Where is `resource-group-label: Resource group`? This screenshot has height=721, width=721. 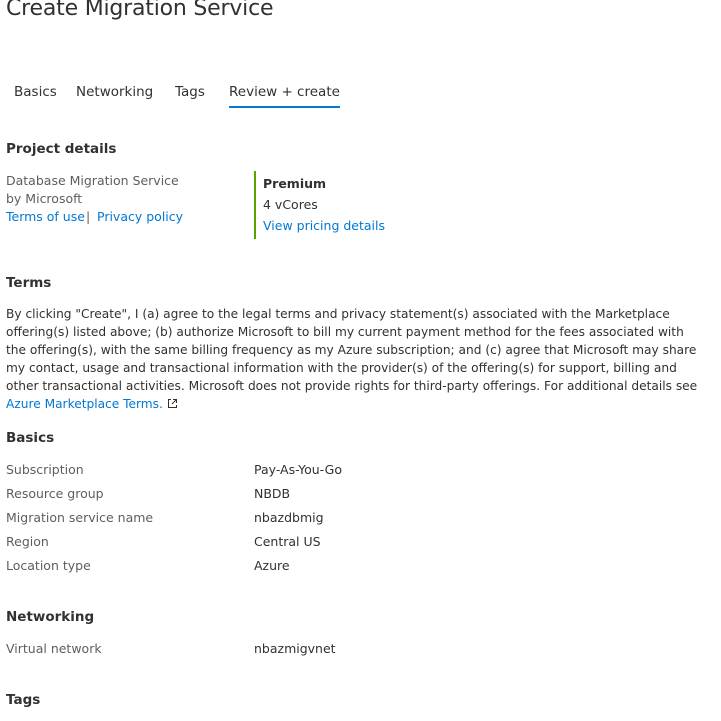
resource-group-label: Resource group is located at coordinates (55, 493).